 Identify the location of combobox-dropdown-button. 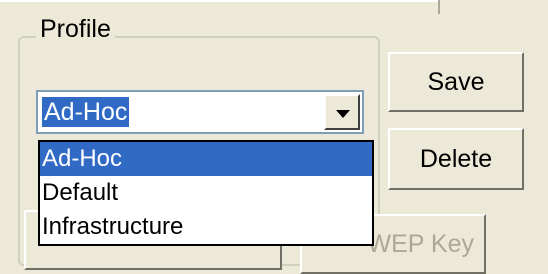
(342, 112).